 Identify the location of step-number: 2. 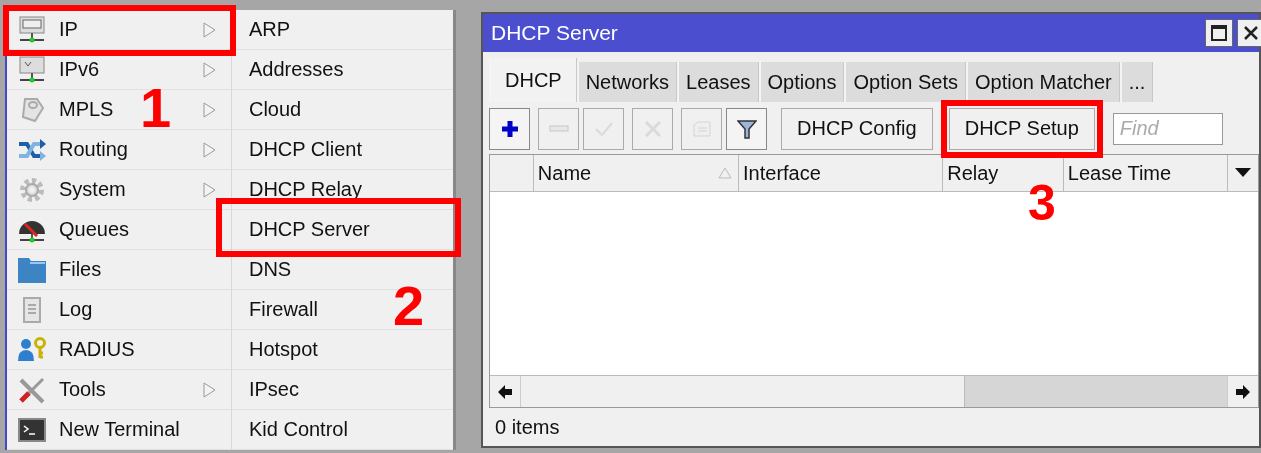
(409, 306).